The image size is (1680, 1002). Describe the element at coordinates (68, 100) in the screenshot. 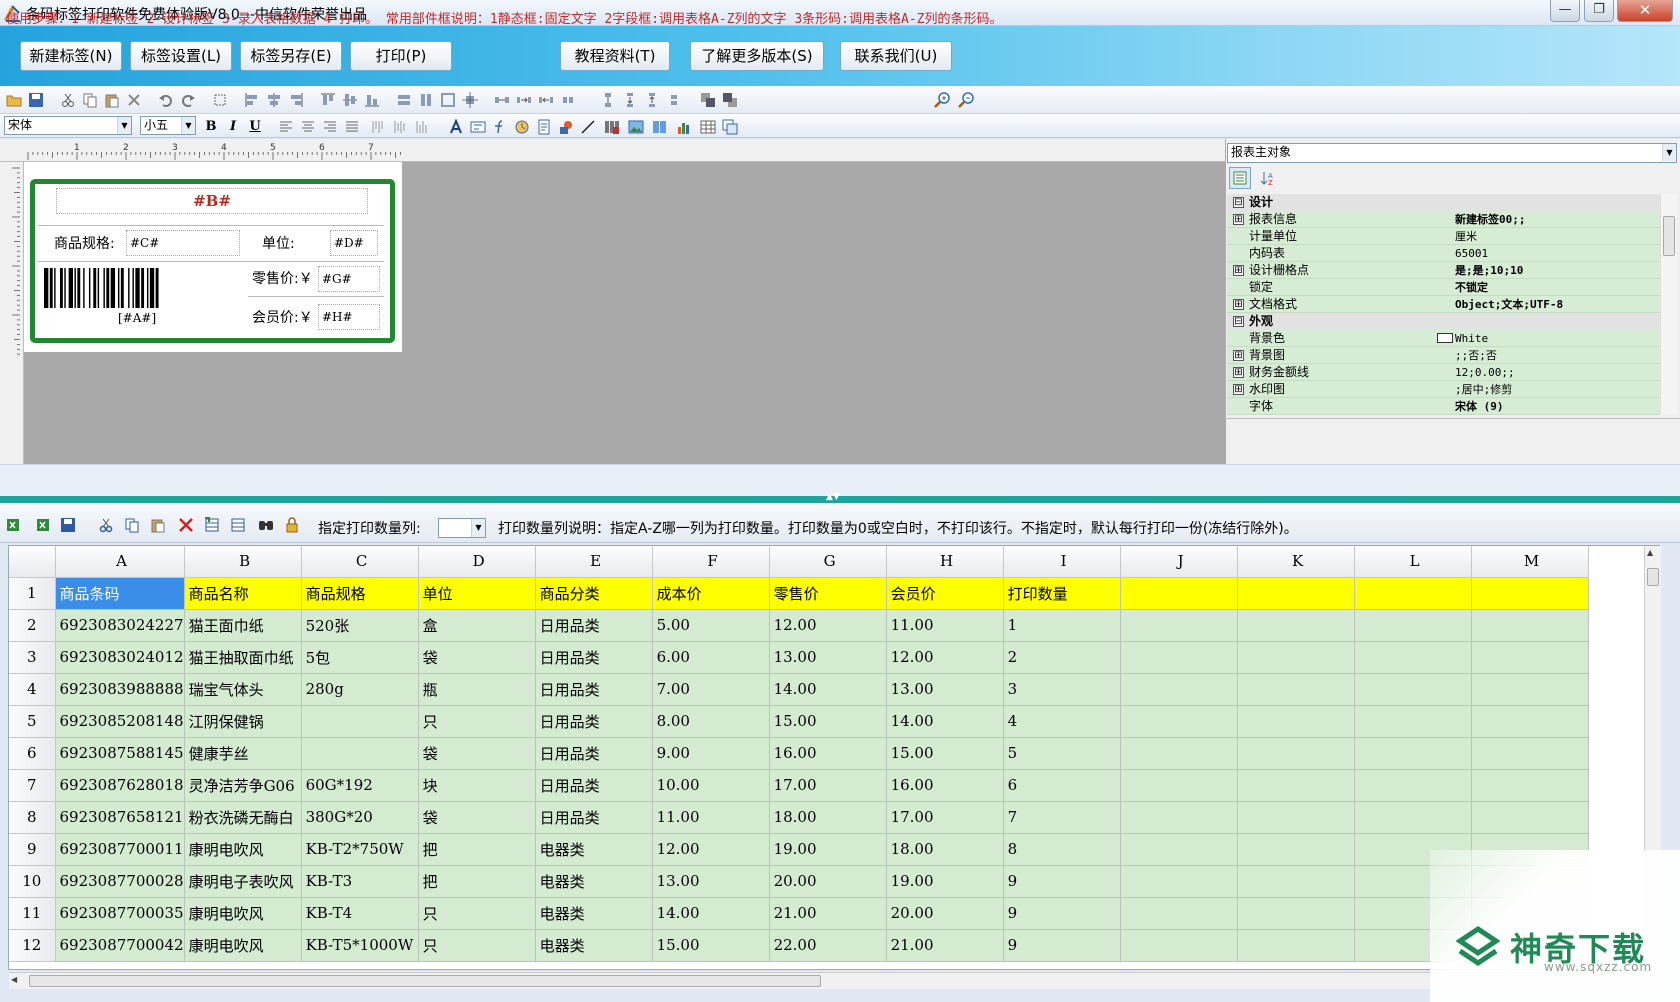

I see `cut-icon` at that location.